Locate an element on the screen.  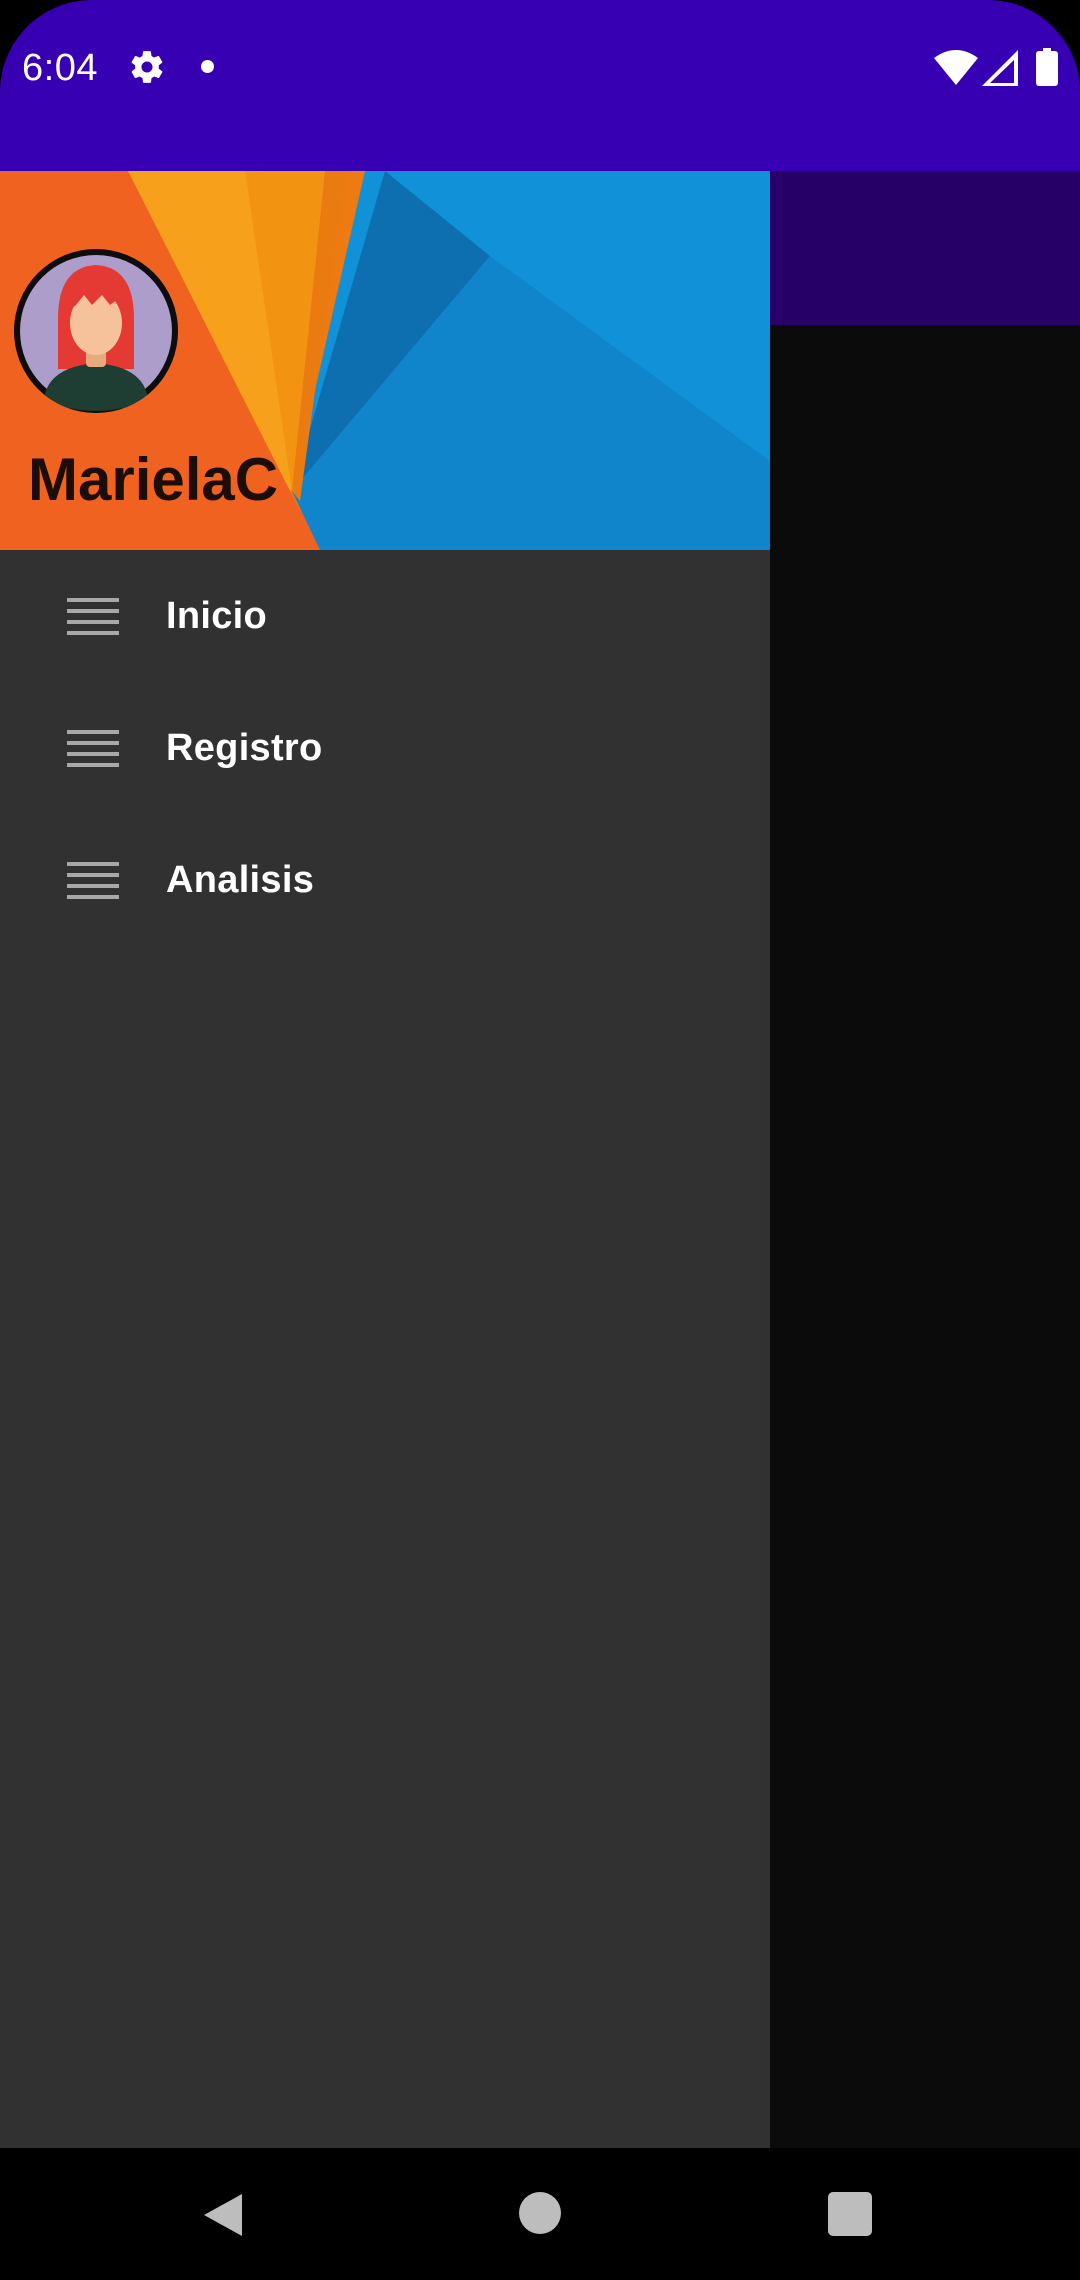
cell-signal-icon is located at coordinates (1000, 68).